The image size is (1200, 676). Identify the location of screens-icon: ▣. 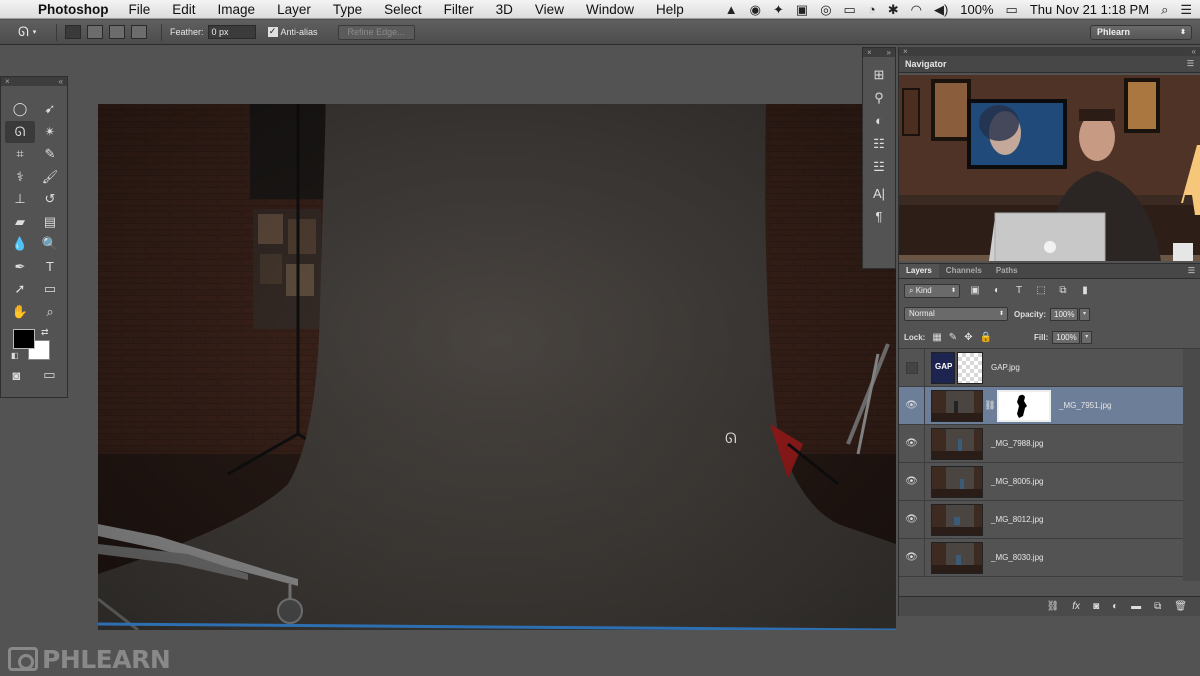
(802, 10).